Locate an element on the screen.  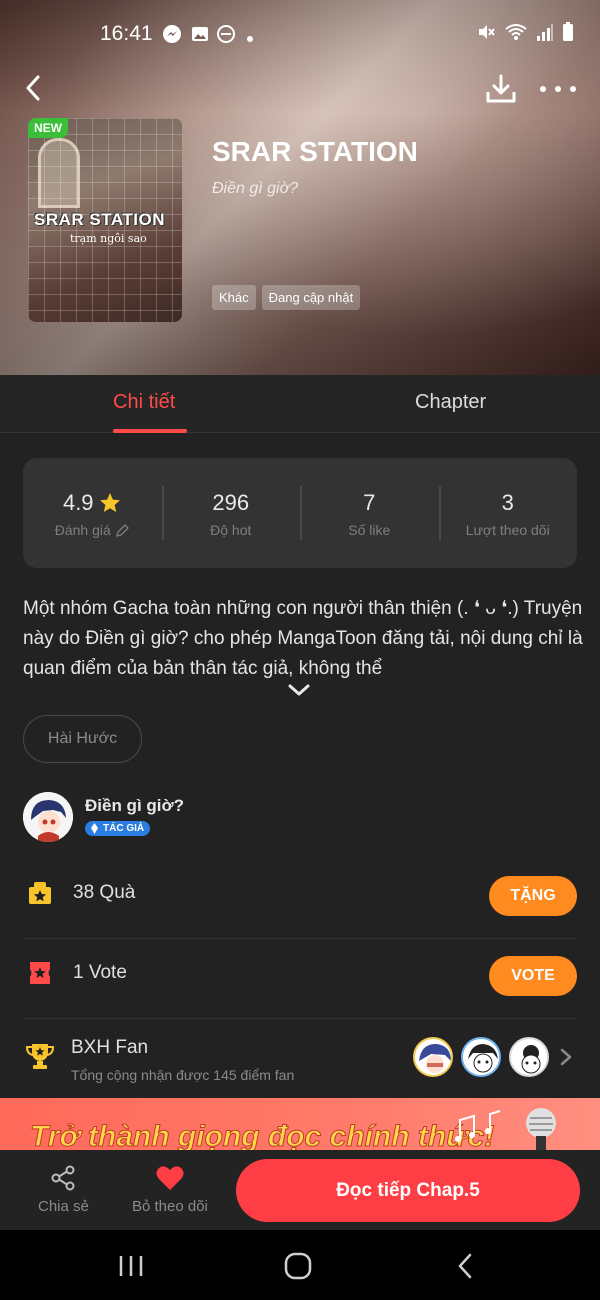
followers-label: Lượt theo dõi is located at coordinates (507, 530).